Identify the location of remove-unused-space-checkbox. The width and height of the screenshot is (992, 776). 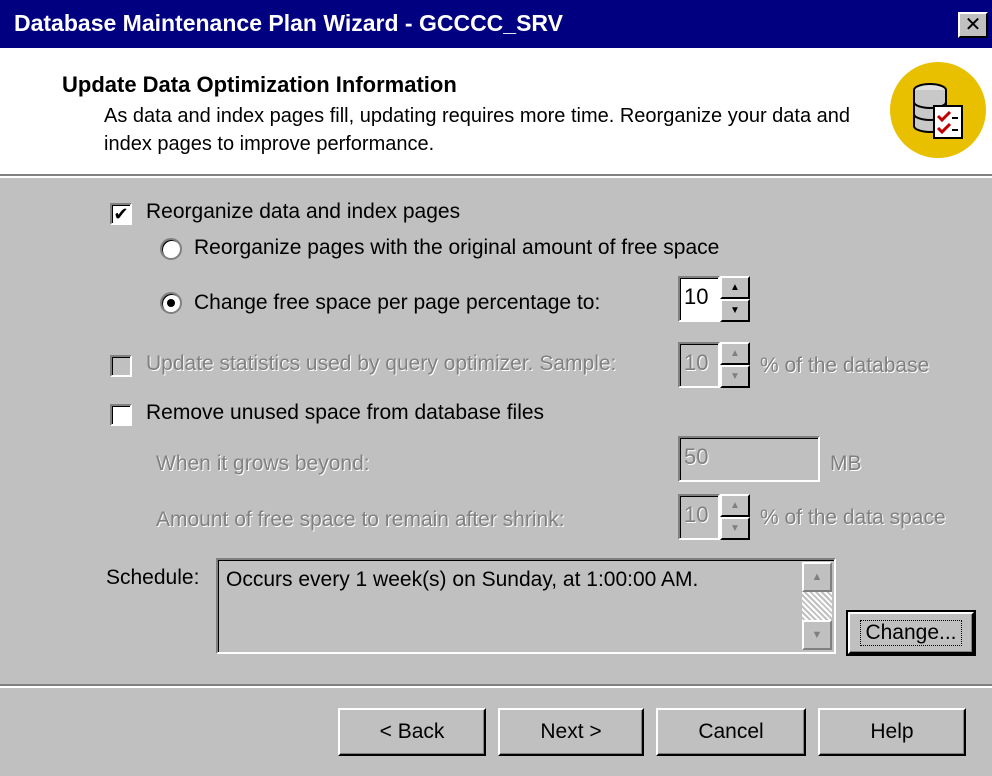
(121, 415).